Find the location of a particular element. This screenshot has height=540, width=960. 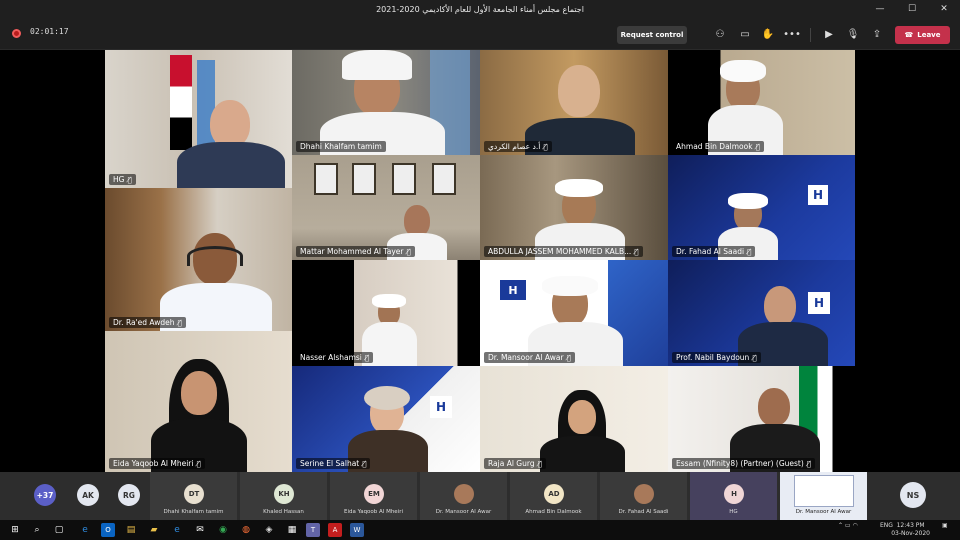

participant-name: Eida Yaqoob Al Mheiri is located at coordinates (373, 512).